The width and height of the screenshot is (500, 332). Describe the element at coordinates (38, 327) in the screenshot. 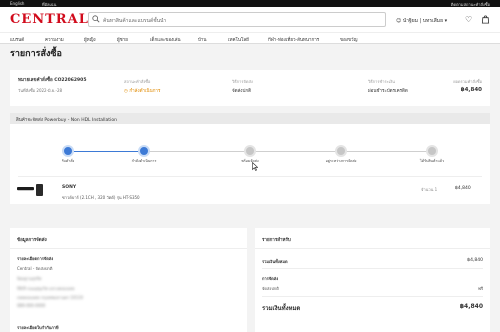

I see `tax-invoice-label: รายละเอียดใบกำกับภาษี` at that location.